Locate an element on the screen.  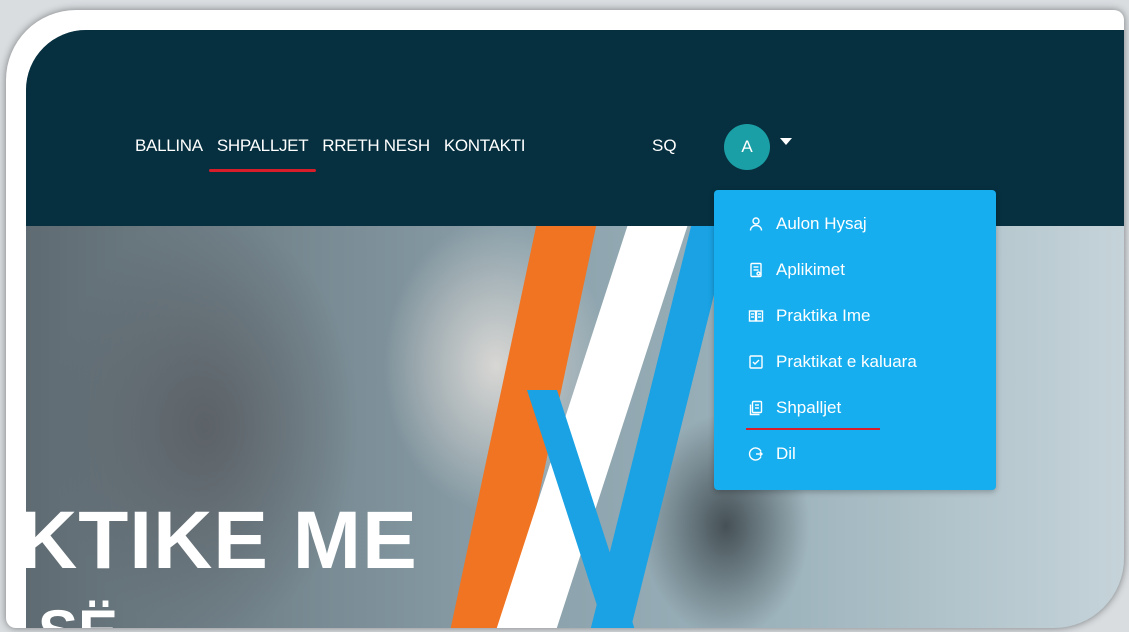
avatar: A is located at coordinates (747, 147).